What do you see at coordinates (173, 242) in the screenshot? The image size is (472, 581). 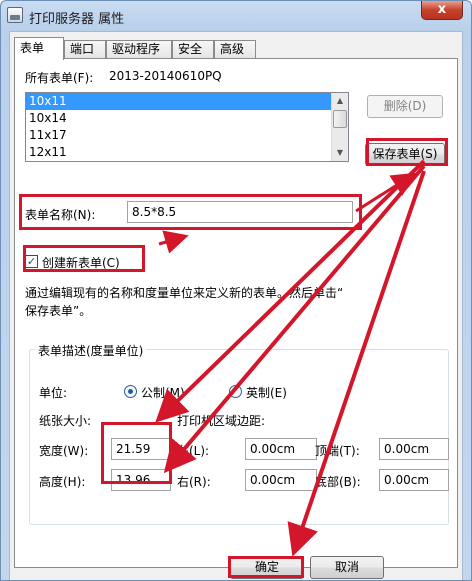 I see `arrow-small` at bounding box center [173, 242].